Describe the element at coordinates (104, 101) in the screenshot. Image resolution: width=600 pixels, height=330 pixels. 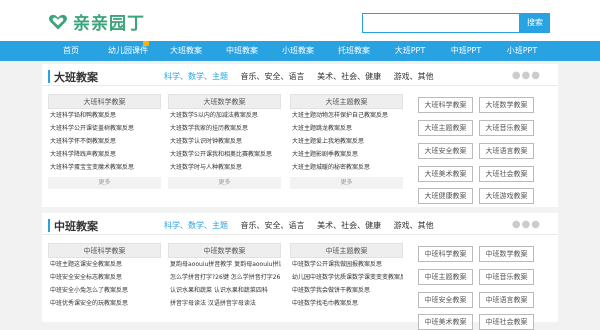
I see `column-heading: 大班科学教案` at that location.